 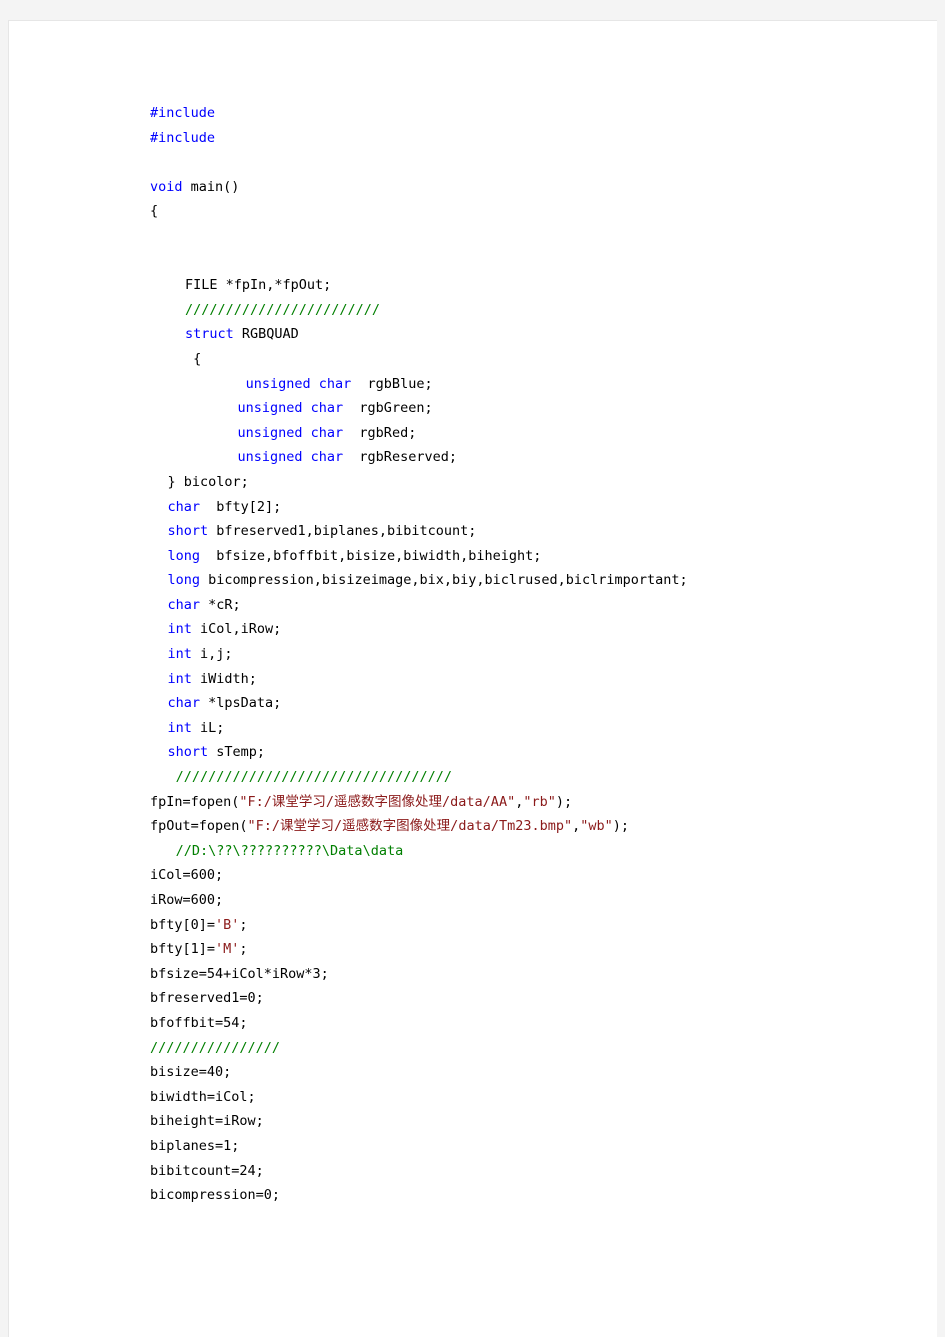 I want to click on code-token-str: "rb", so click(x=539, y=801).